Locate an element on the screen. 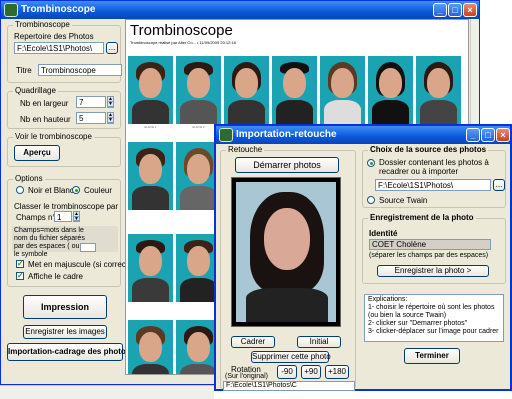 The image size is (512, 399). uppercase-label: Met en majuscule (si correct) is located at coordinates (79, 264).